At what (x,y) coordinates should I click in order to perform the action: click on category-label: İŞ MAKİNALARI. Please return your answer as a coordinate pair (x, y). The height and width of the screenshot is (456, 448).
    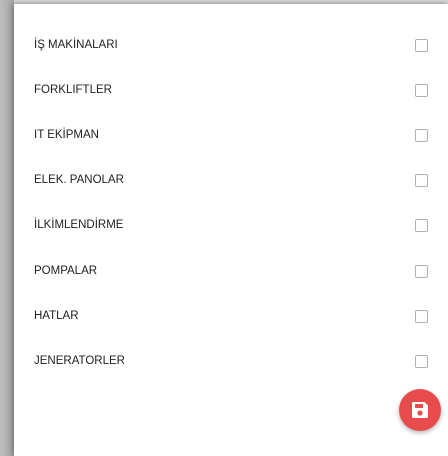
    Looking at the image, I should click on (76, 45).